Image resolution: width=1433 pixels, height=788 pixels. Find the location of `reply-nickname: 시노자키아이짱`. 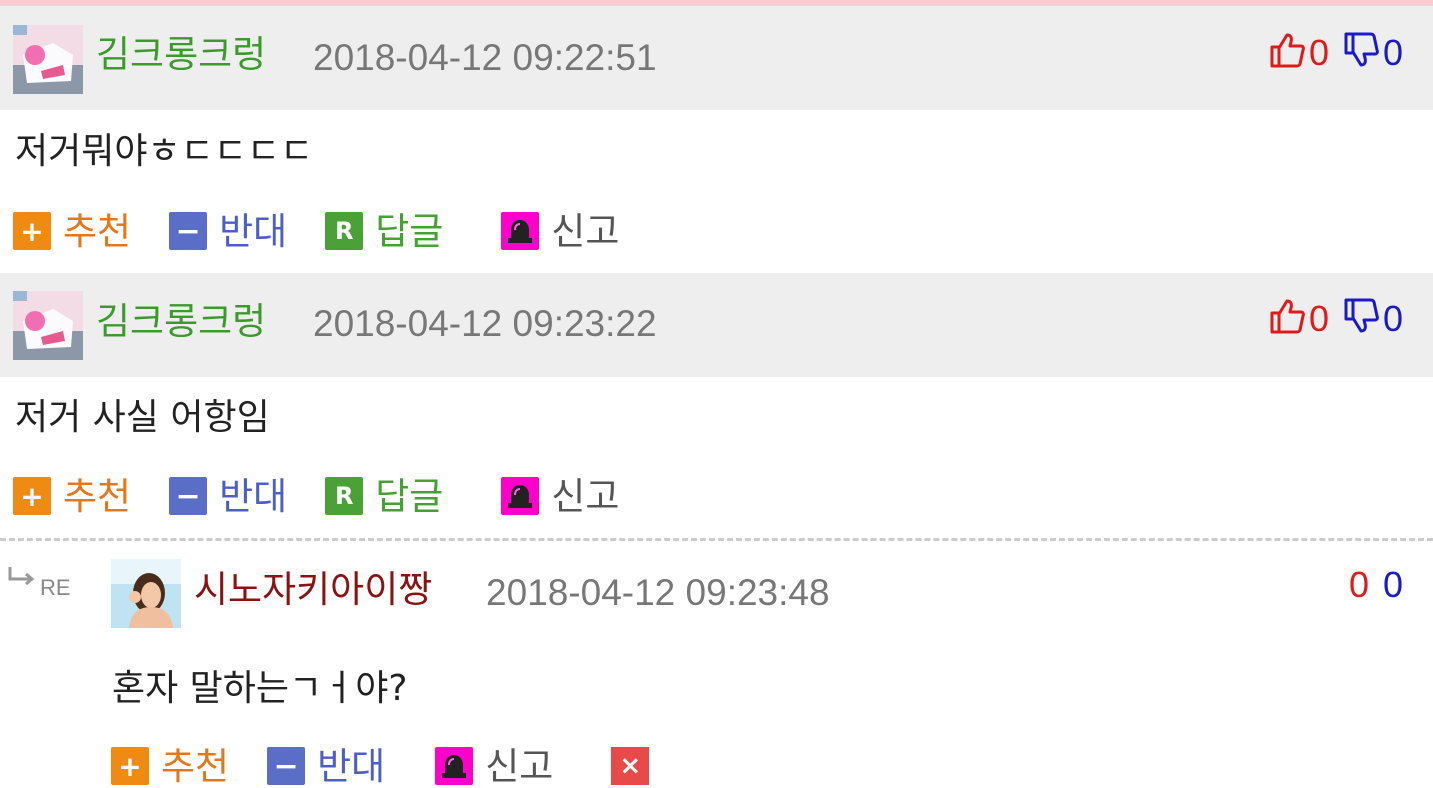

reply-nickname: 시노자키아이짱 is located at coordinates (313, 589).